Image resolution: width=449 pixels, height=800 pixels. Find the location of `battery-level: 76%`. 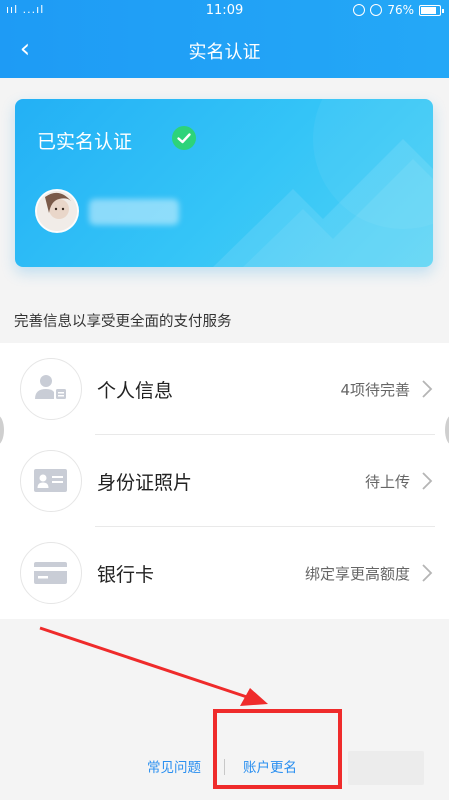

battery-level: 76% is located at coordinates (400, 10).